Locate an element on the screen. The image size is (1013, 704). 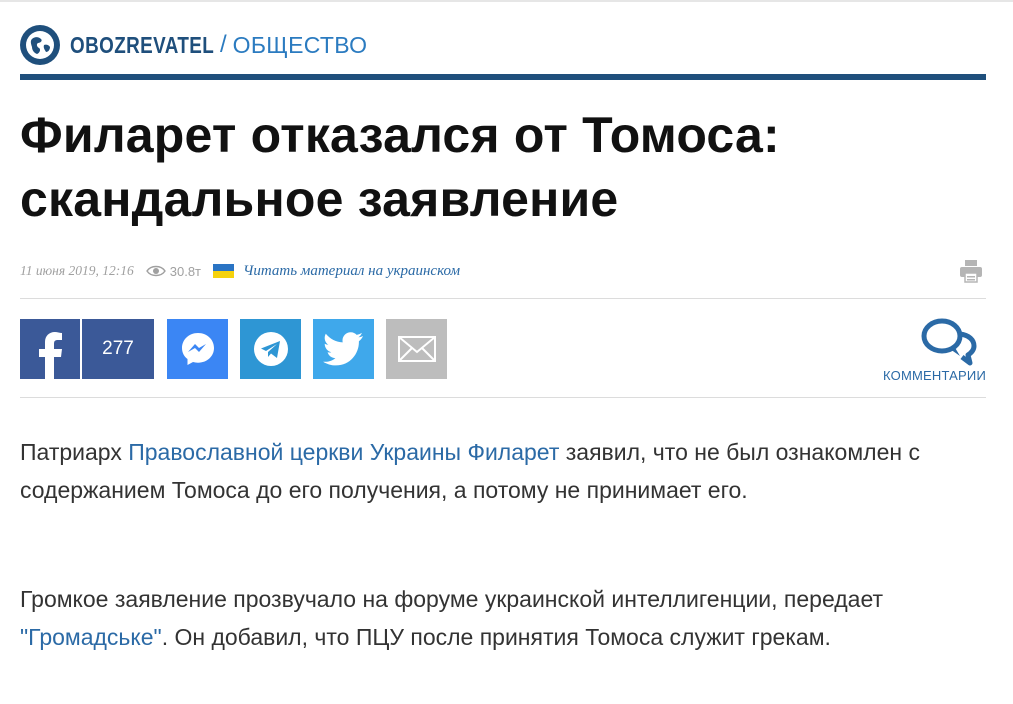
envelope-icon is located at coordinates (416, 349).